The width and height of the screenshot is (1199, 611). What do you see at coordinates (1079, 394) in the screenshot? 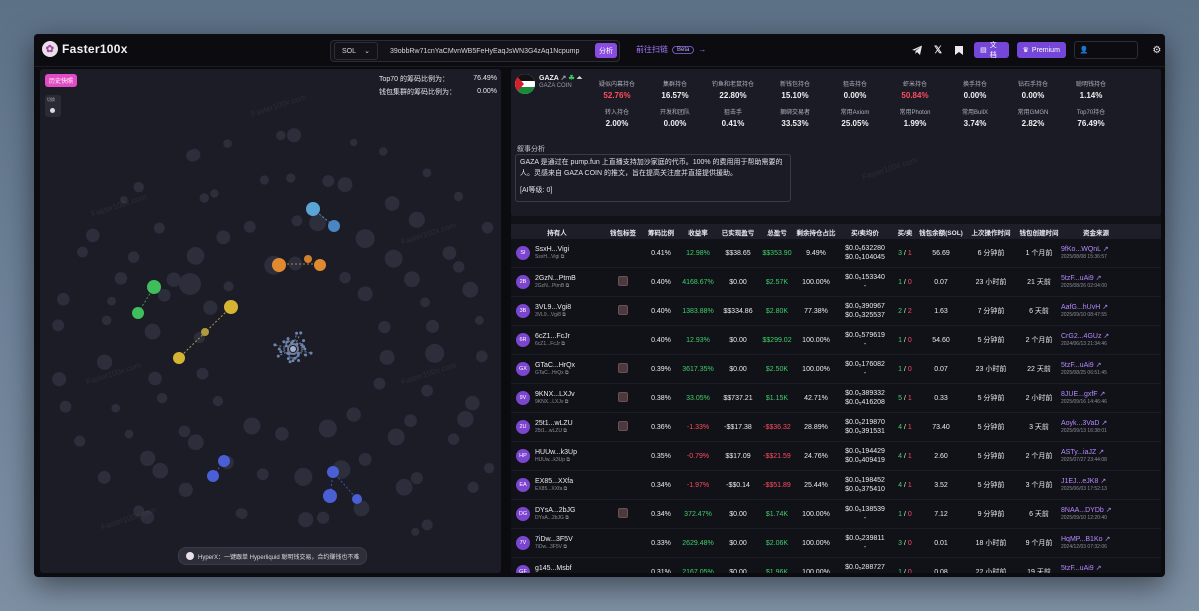
I see `fund-source-address: 8JUE...gxfF` at bounding box center [1079, 394].